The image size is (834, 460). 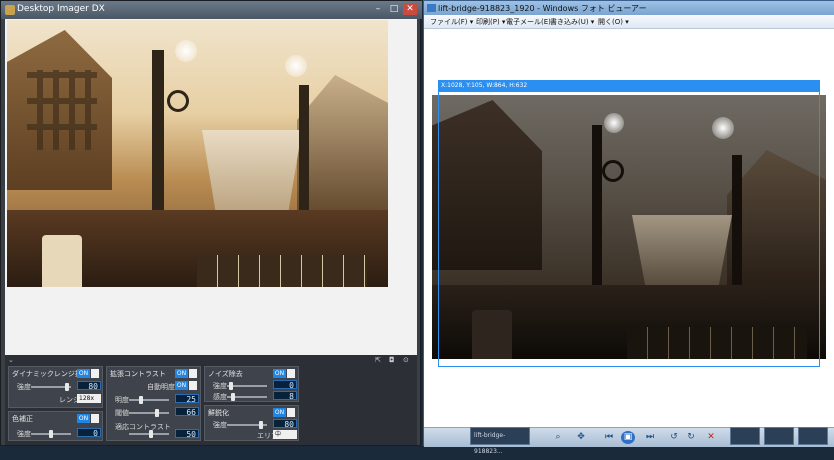 I want to click on selection-info: X:1028, Y:105, W:864, H:632, so click(x=629, y=85).